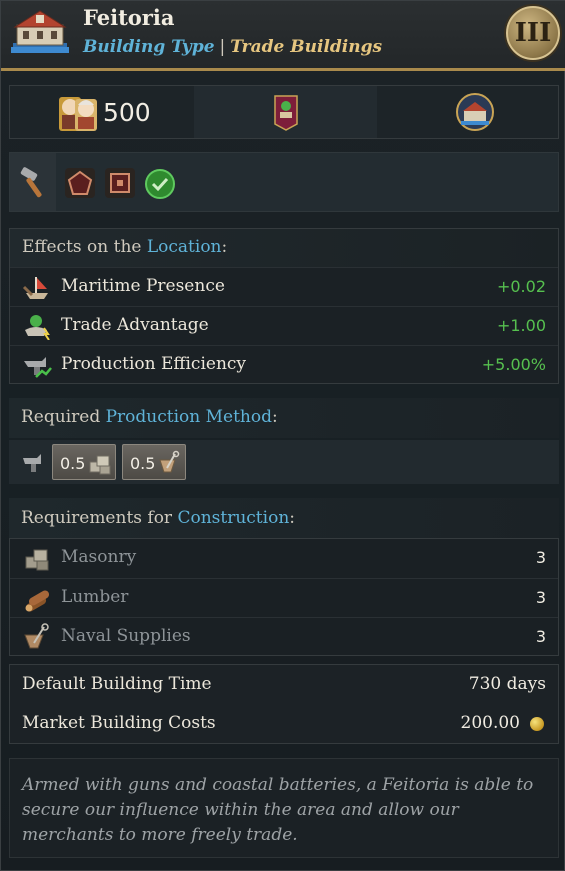  What do you see at coordinates (507, 684) in the screenshot?
I see `build-time-value: 730 days` at bounding box center [507, 684].